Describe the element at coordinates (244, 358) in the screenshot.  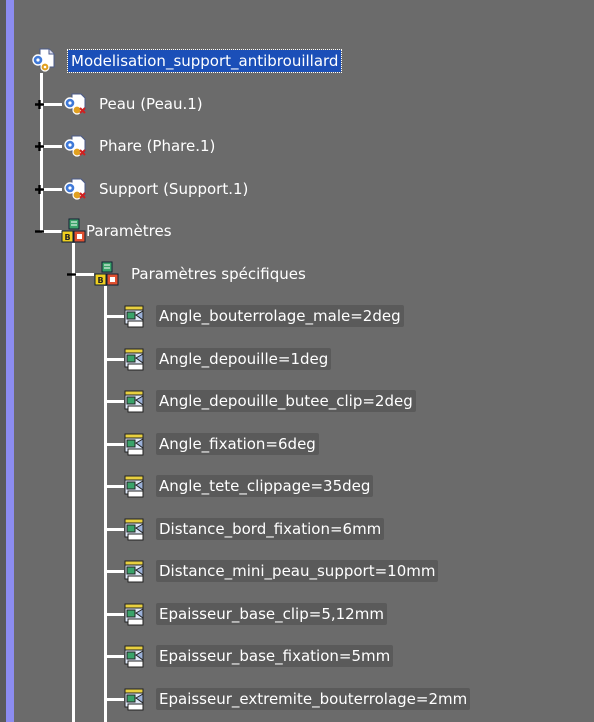
I see `parameter-item-label: Angle_depouille=1deg` at that location.